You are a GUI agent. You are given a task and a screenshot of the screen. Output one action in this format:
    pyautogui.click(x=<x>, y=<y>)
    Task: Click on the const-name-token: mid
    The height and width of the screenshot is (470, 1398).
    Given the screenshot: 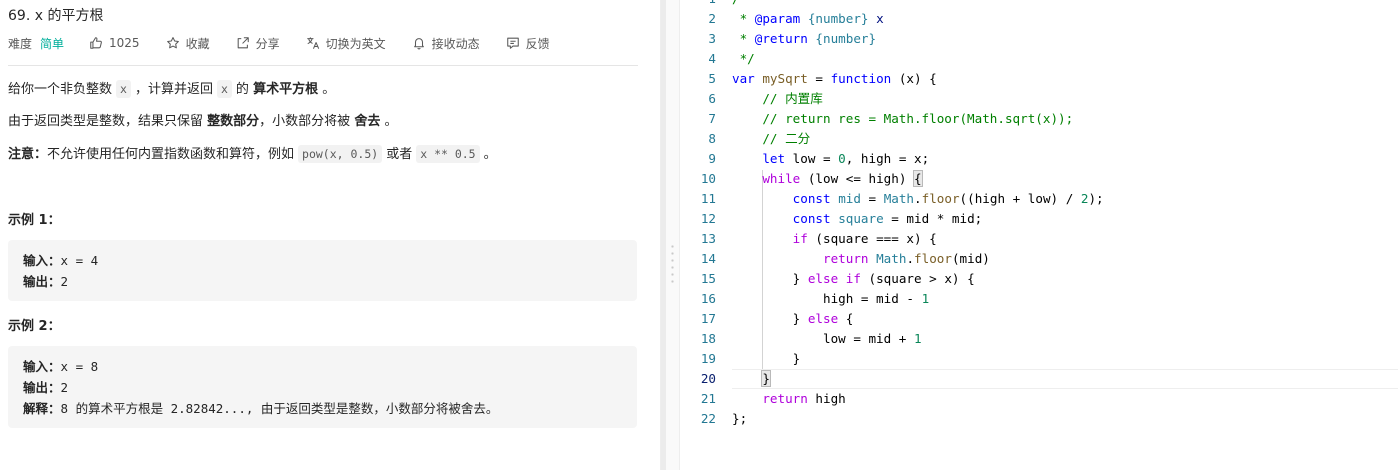 What is the action you would take?
    pyautogui.click(x=849, y=198)
    